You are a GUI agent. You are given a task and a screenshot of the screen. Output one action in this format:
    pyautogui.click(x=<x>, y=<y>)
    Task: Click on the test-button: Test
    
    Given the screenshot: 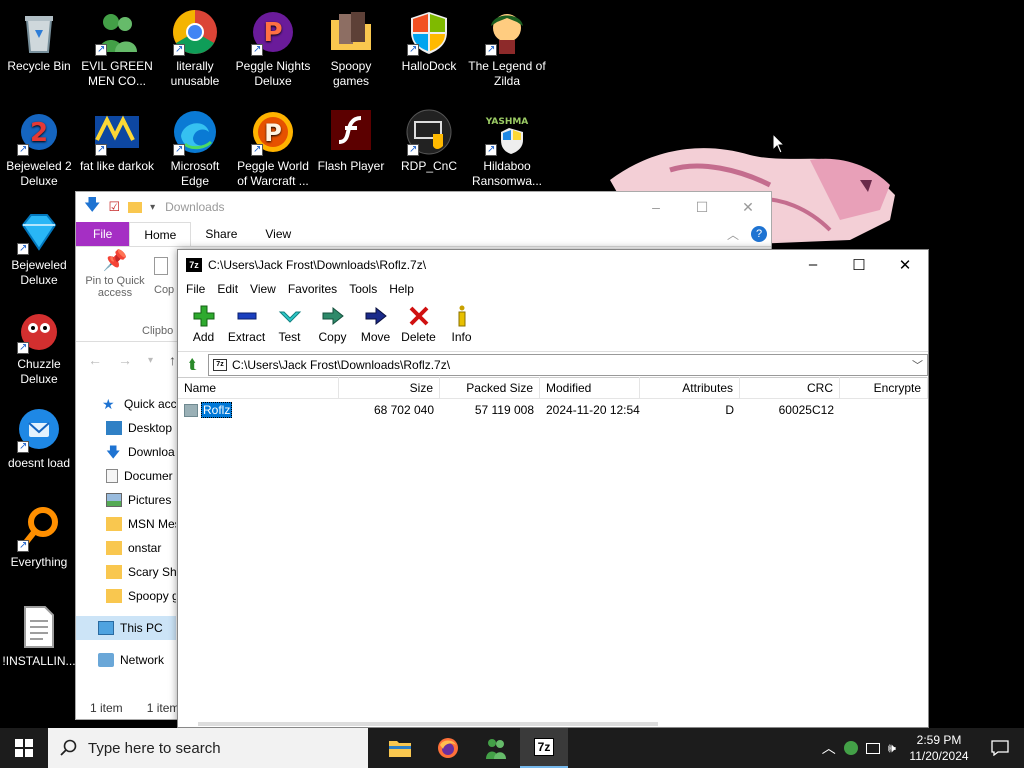 What is the action you would take?
    pyautogui.click(x=289, y=325)
    